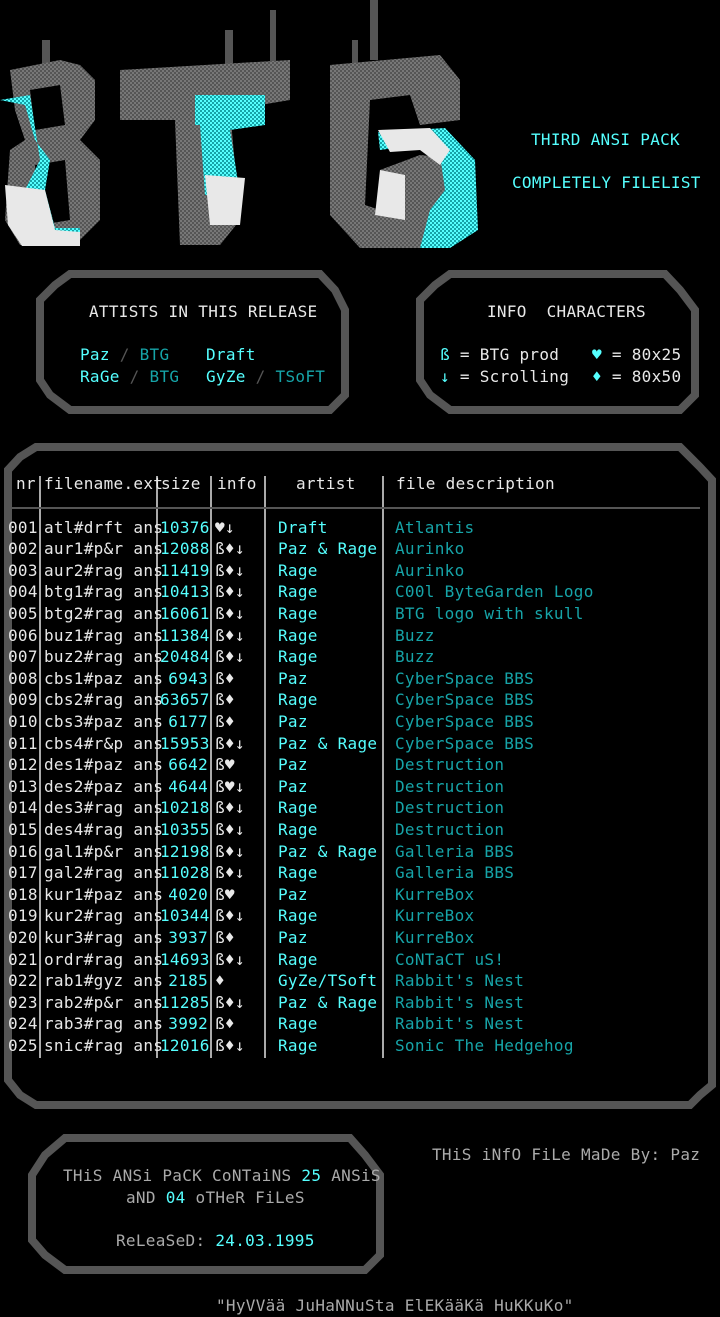 The image size is (720, 1317). I want to click on table-row: 018 kur1#paz ans 4020 ß♥ Paz KurreBox, so click(360, 896).